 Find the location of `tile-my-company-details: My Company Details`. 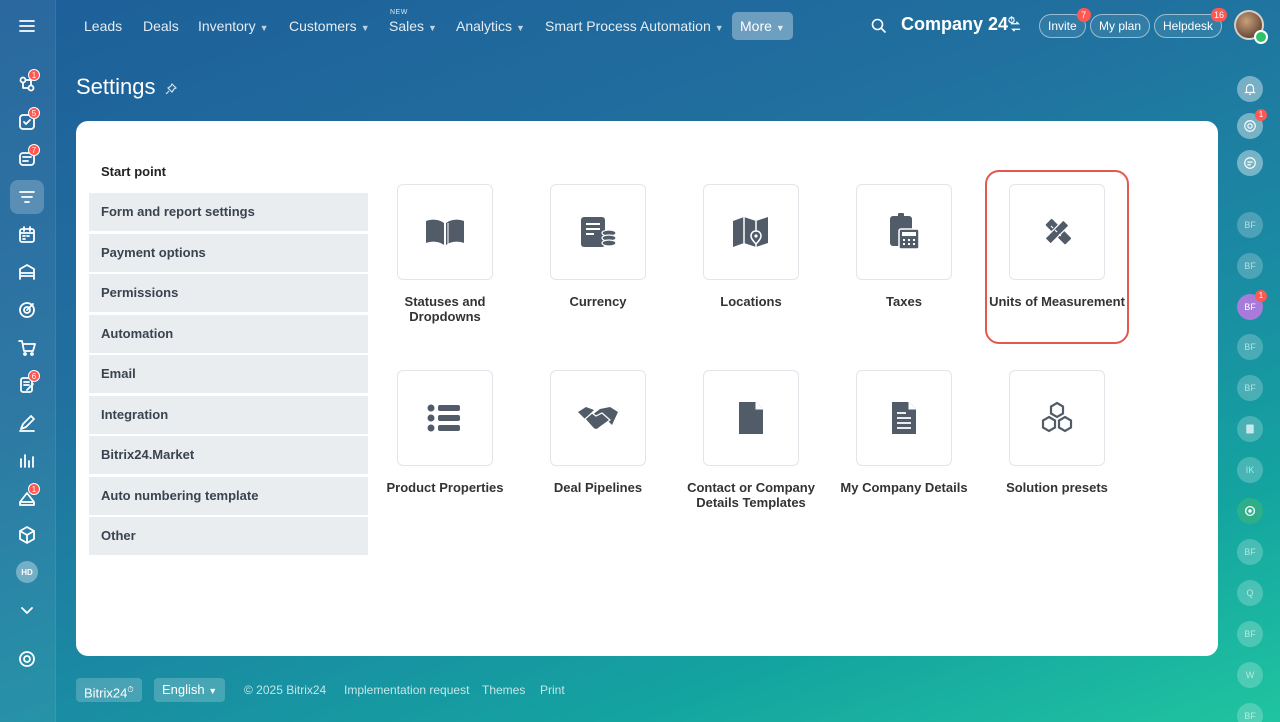

tile-my-company-details: My Company Details is located at coordinates (904, 432).